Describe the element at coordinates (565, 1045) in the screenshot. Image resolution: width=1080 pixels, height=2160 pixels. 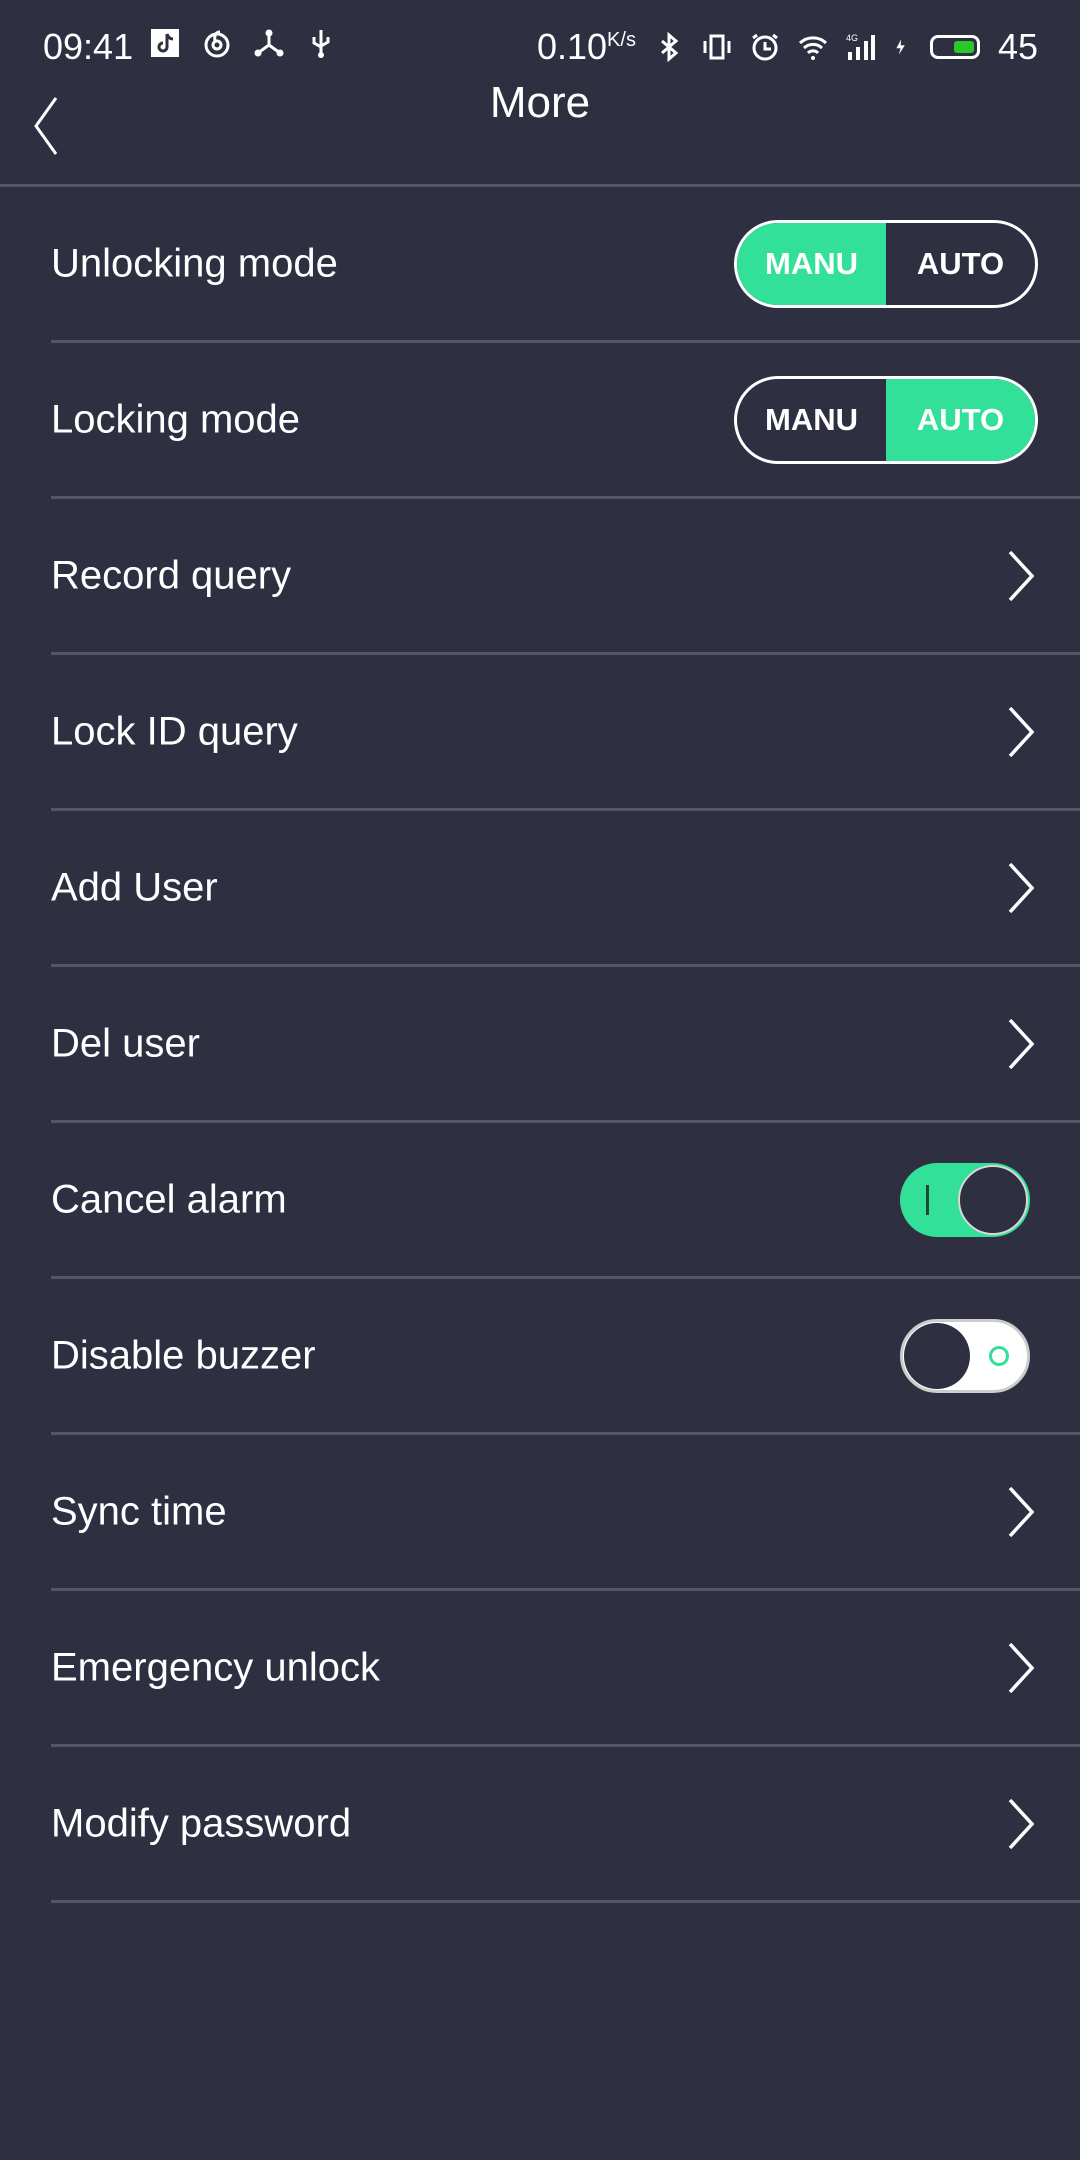
I see `row-del-user: Del user` at that location.